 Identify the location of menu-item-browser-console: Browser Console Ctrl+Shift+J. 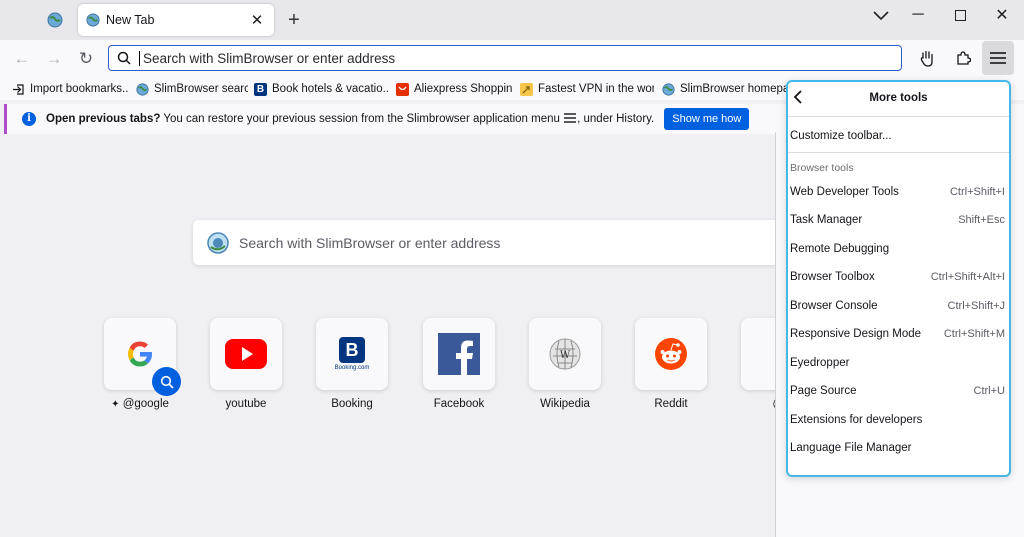
(897, 306).